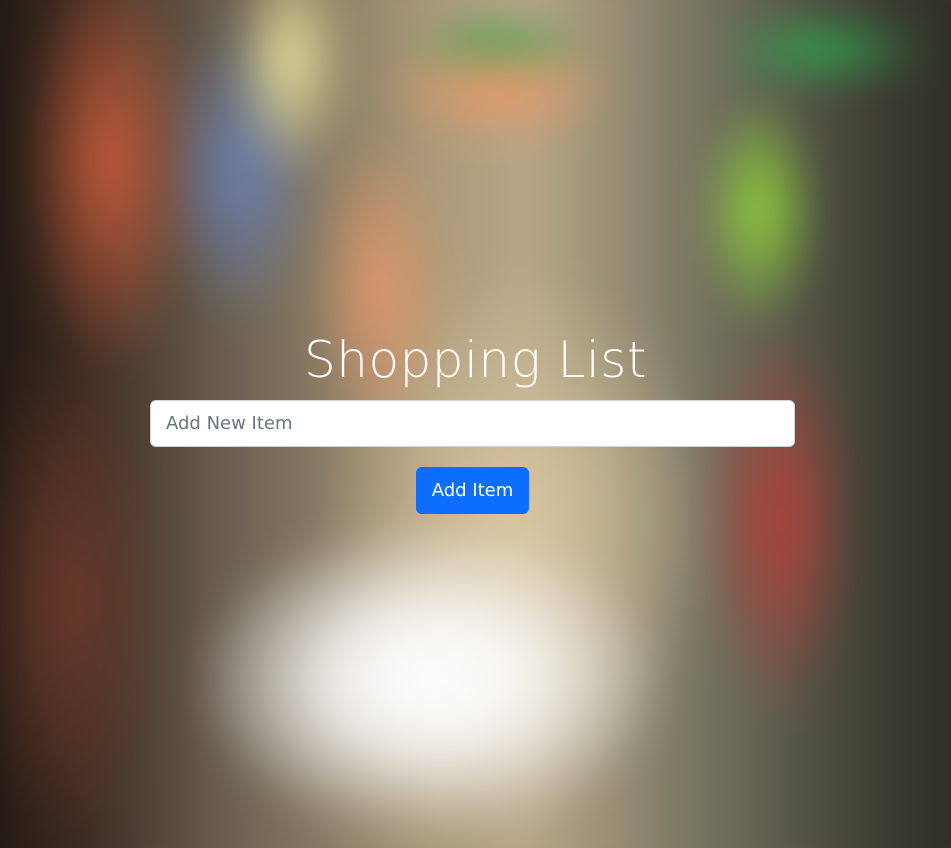 The image size is (951, 848). What do you see at coordinates (472, 423) in the screenshot?
I see `new-item-input` at bounding box center [472, 423].